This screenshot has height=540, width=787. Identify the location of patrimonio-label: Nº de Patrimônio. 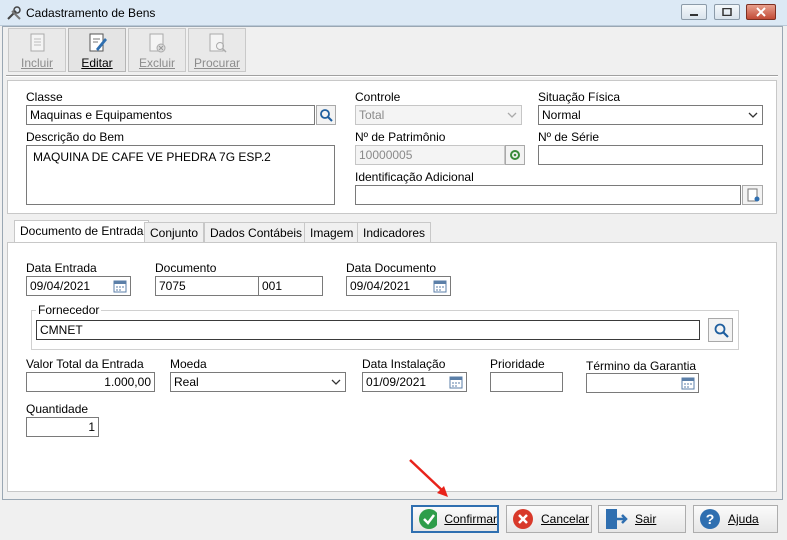
(400, 137).